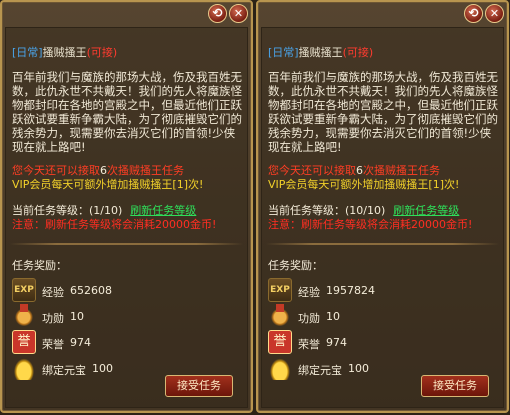  Describe the element at coordinates (91, 290) in the screenshot. I see `reward-value: 652608` at that location.